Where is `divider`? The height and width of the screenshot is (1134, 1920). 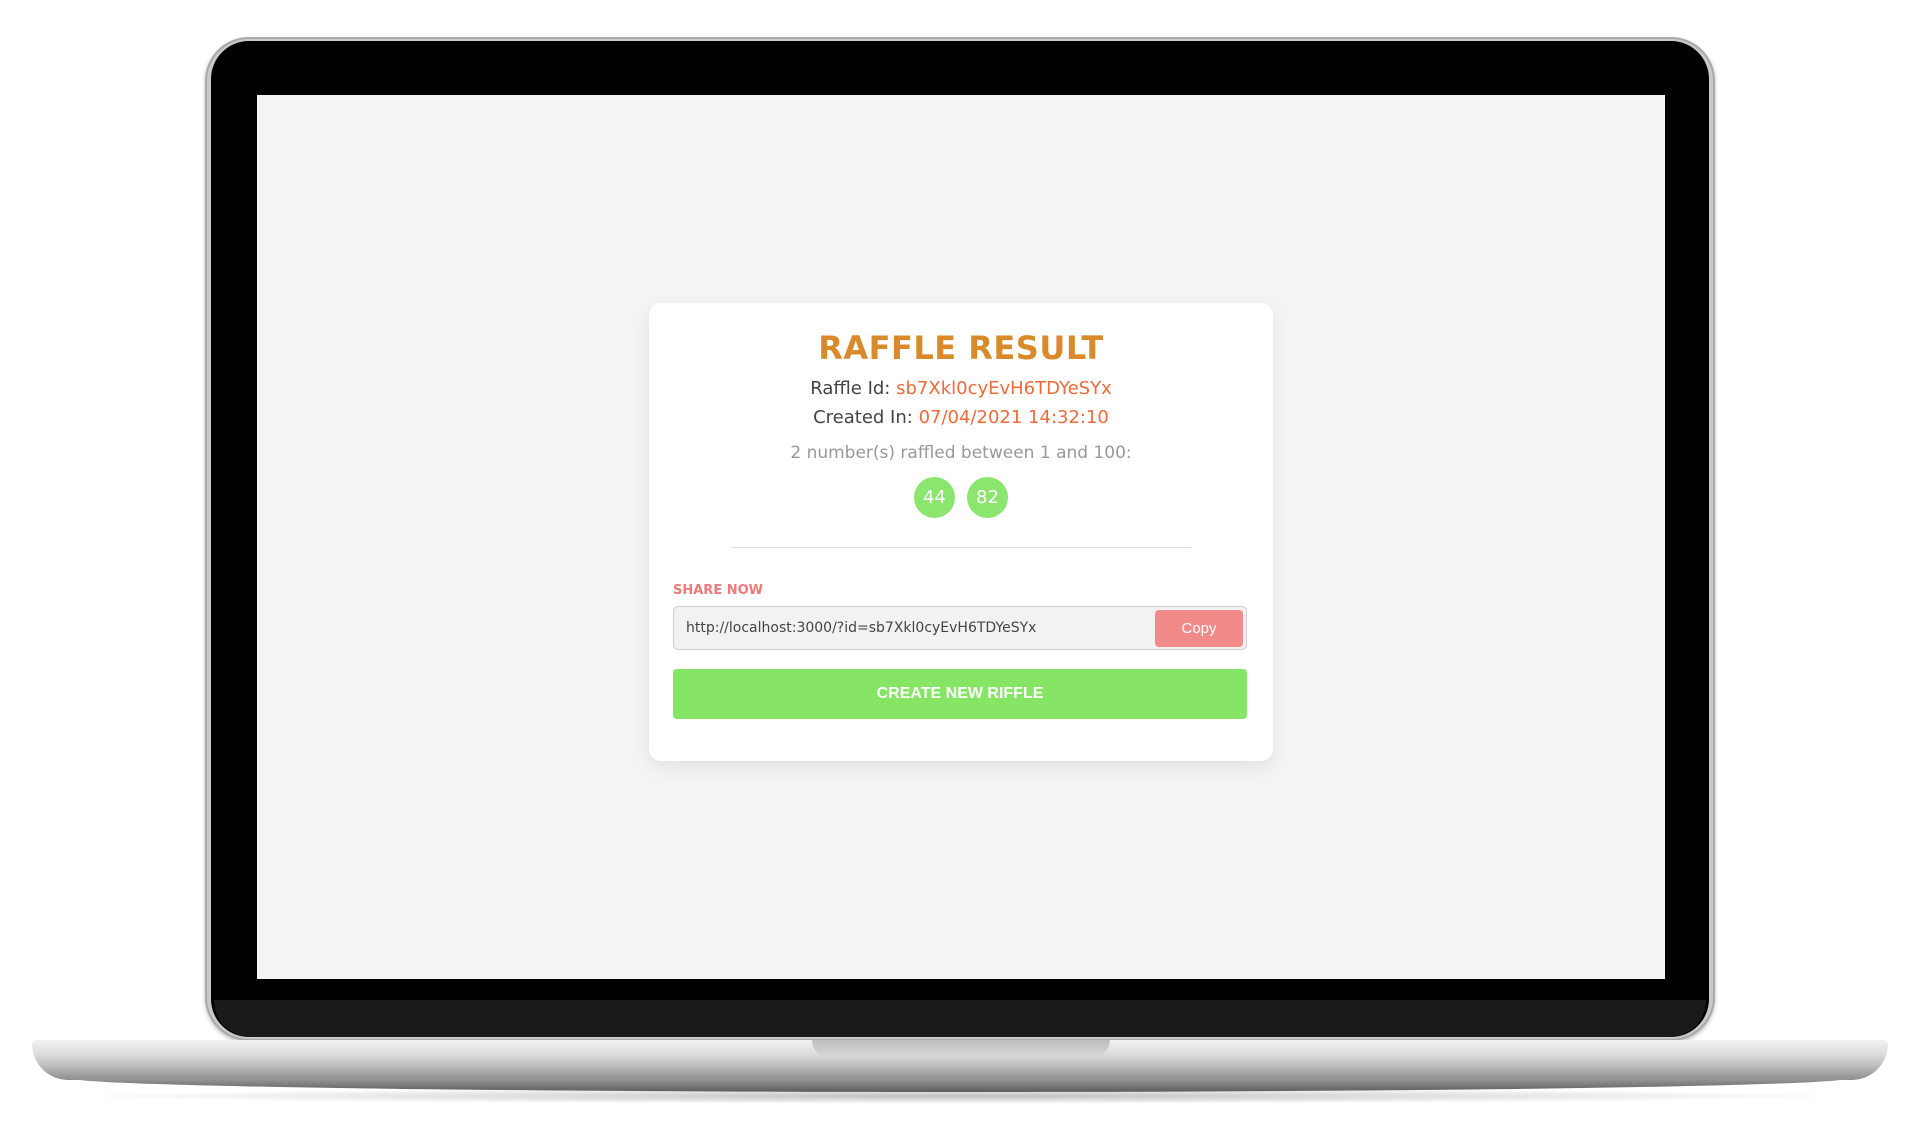 divider is located at coordinates (961, 547).